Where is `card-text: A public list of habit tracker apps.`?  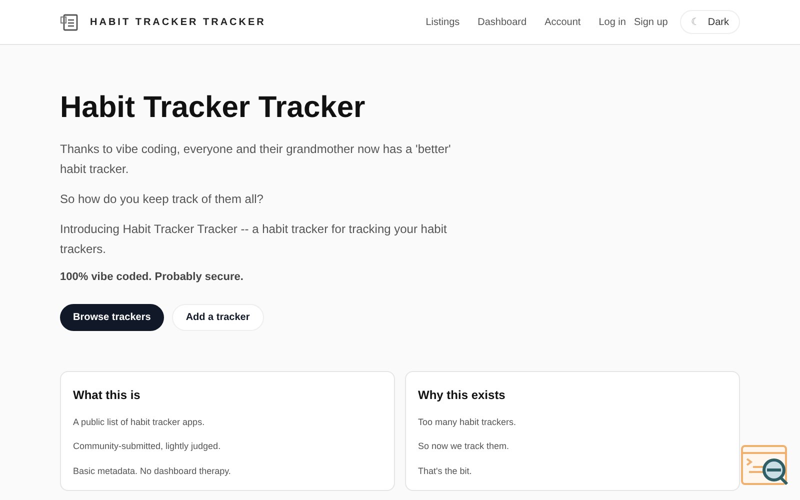 card-text: A public list of habit tracker apps. is located at coordinates (139, 422).